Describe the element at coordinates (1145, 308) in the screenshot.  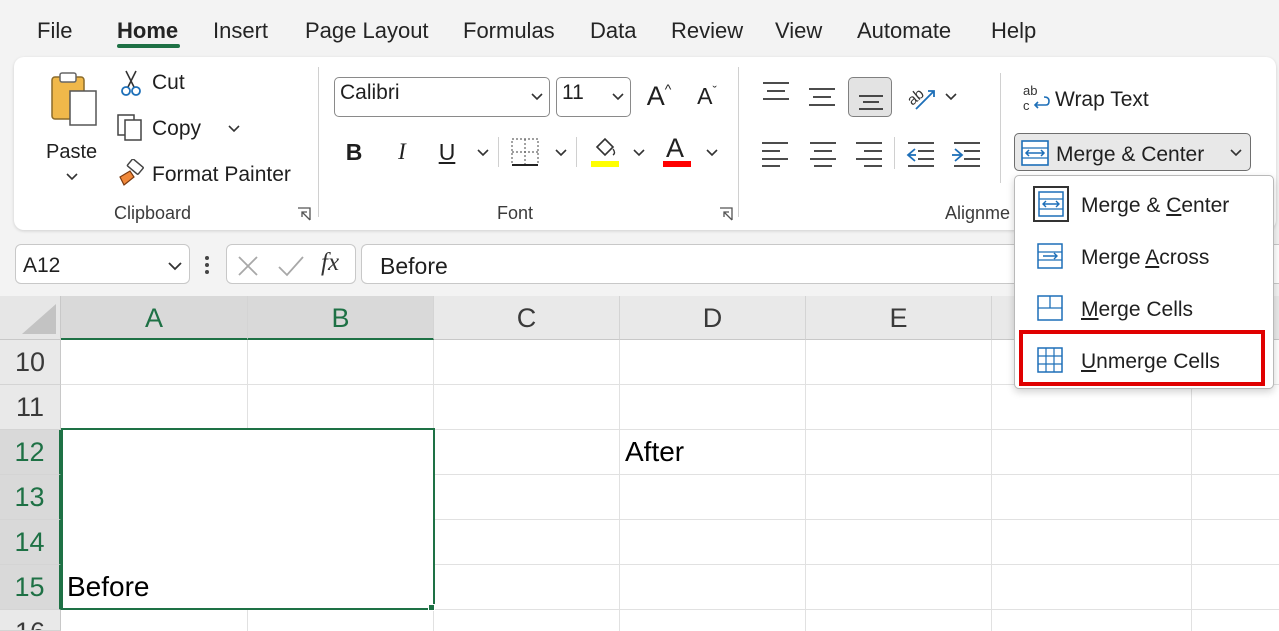
I see `menu-item-merge-cells: Merge Cells` at that location.